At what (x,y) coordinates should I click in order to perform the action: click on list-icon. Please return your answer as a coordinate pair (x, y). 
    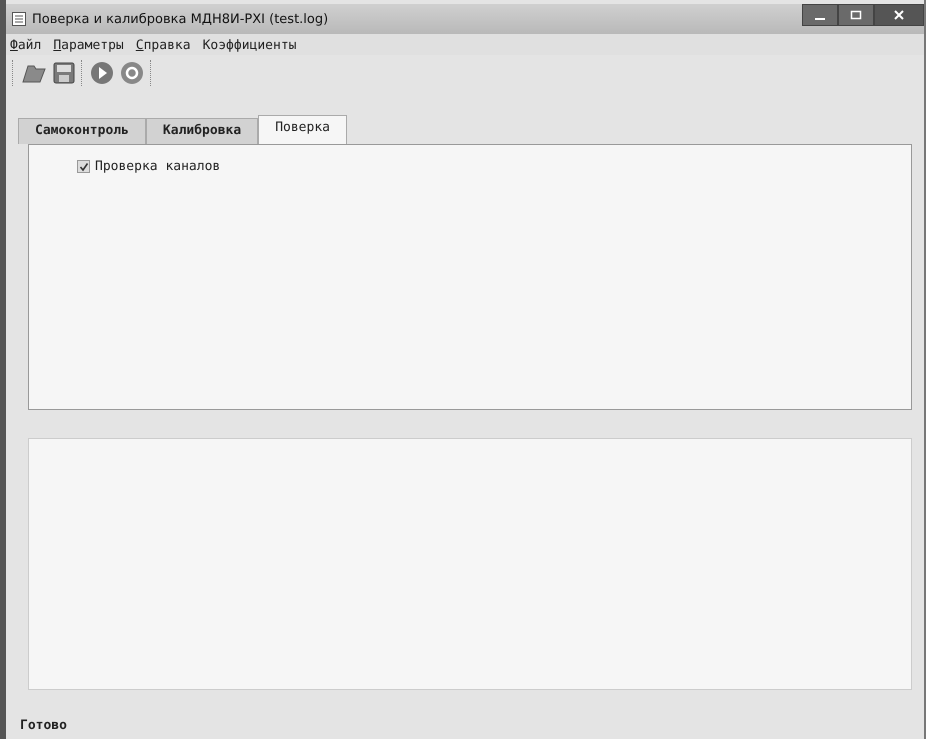
    Looking at the image, I should click on (19, 19).